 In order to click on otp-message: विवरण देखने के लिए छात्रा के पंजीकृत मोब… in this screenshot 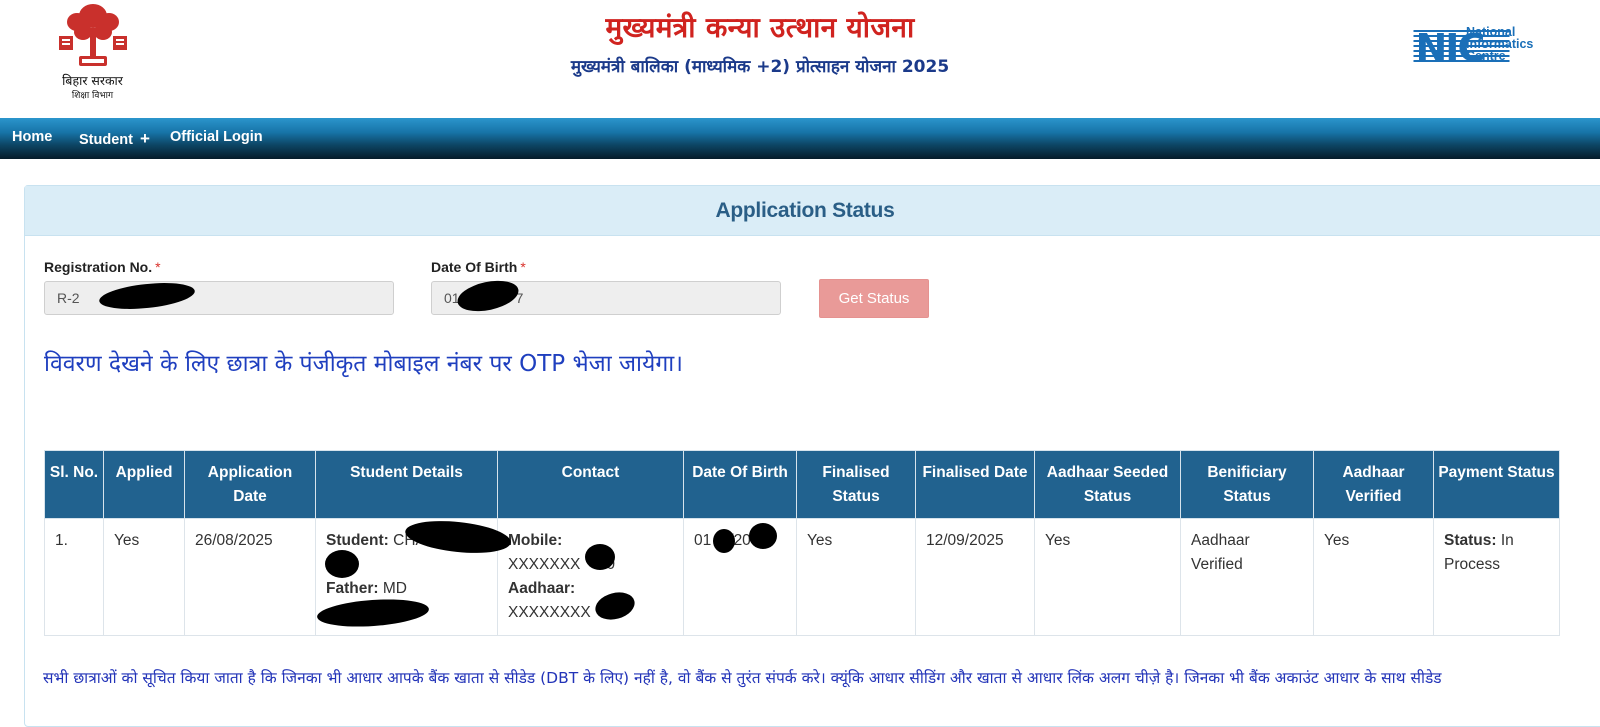, I will do `click(363, 364)`.